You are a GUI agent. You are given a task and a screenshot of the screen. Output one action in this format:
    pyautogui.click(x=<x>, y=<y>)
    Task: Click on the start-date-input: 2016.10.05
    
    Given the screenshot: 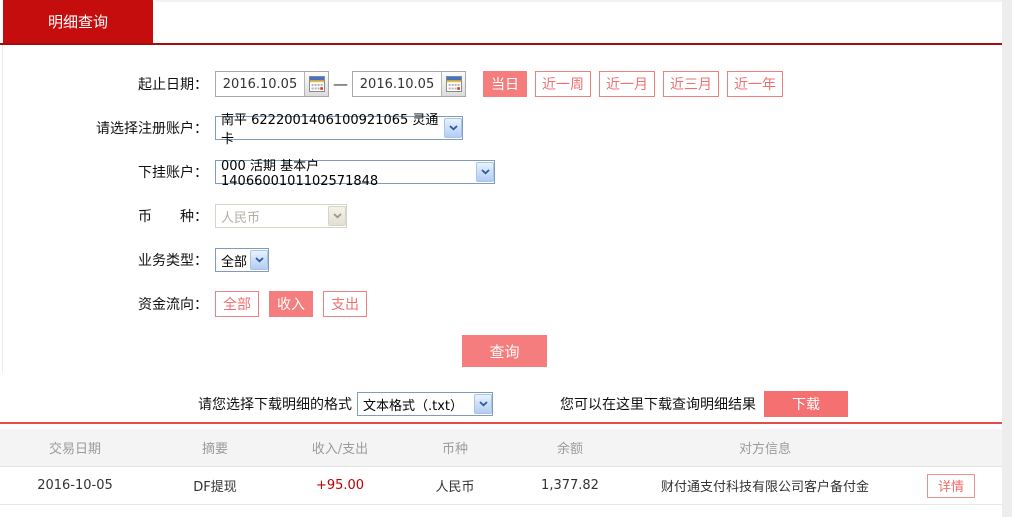 What is the action you would take?
    pyautogui.click(x=272, y=84)
    